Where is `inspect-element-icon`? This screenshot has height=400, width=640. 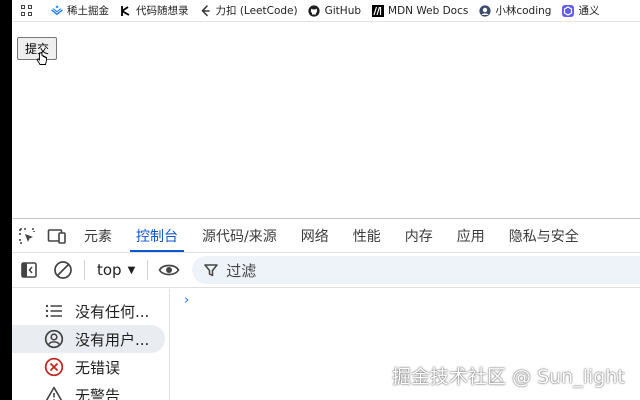
inspect-element-icon is located at coordinates (27, 235).